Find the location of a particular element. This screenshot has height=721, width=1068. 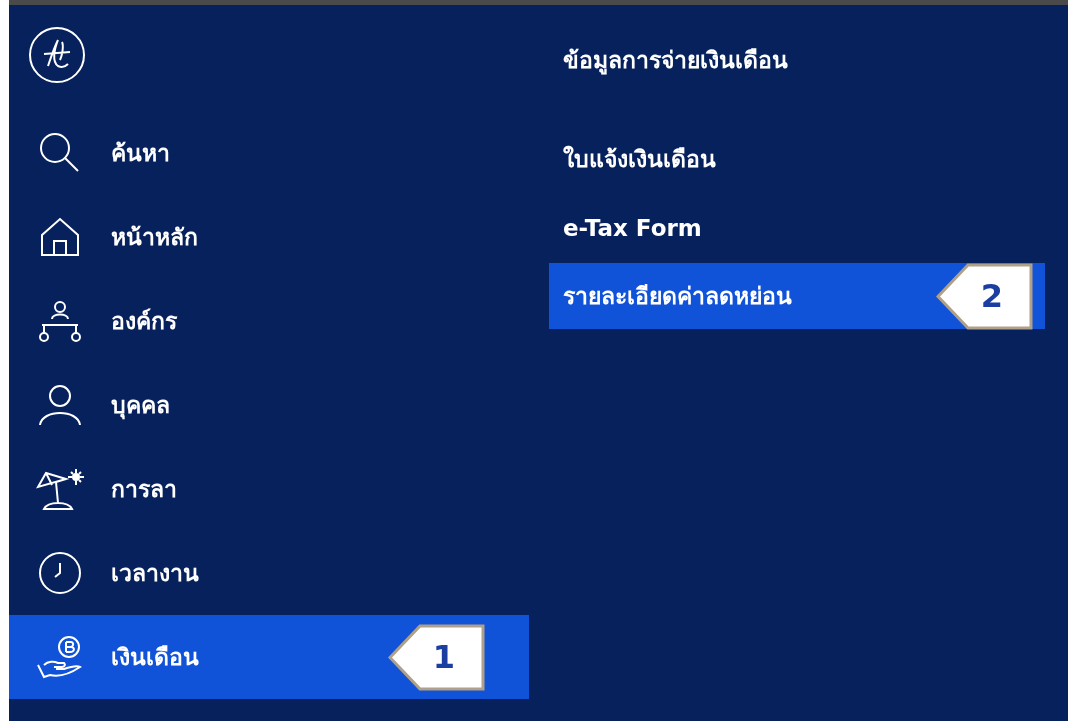

submenu-item: รายละเอียดค่าลดหย่อน 2 is located at coordinates (797, 296).